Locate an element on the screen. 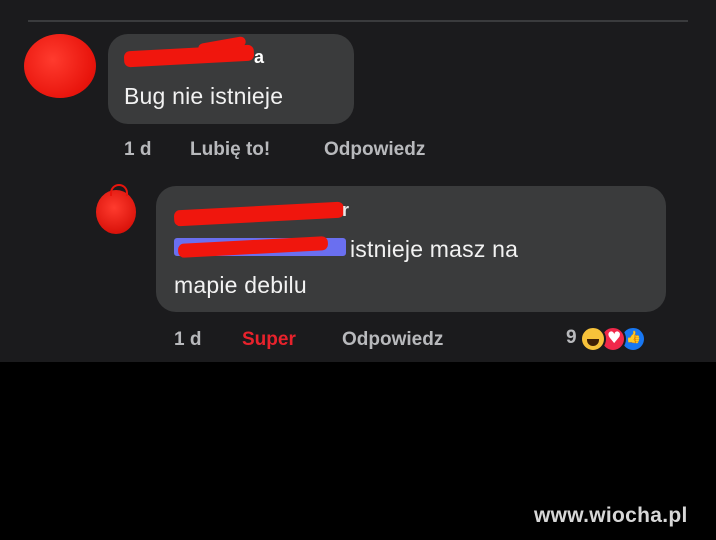 Image resolution: width=716 pixels, height=540 pixels. reply-text-line-1: istnieje masz na is located at coordinates (434, 249).